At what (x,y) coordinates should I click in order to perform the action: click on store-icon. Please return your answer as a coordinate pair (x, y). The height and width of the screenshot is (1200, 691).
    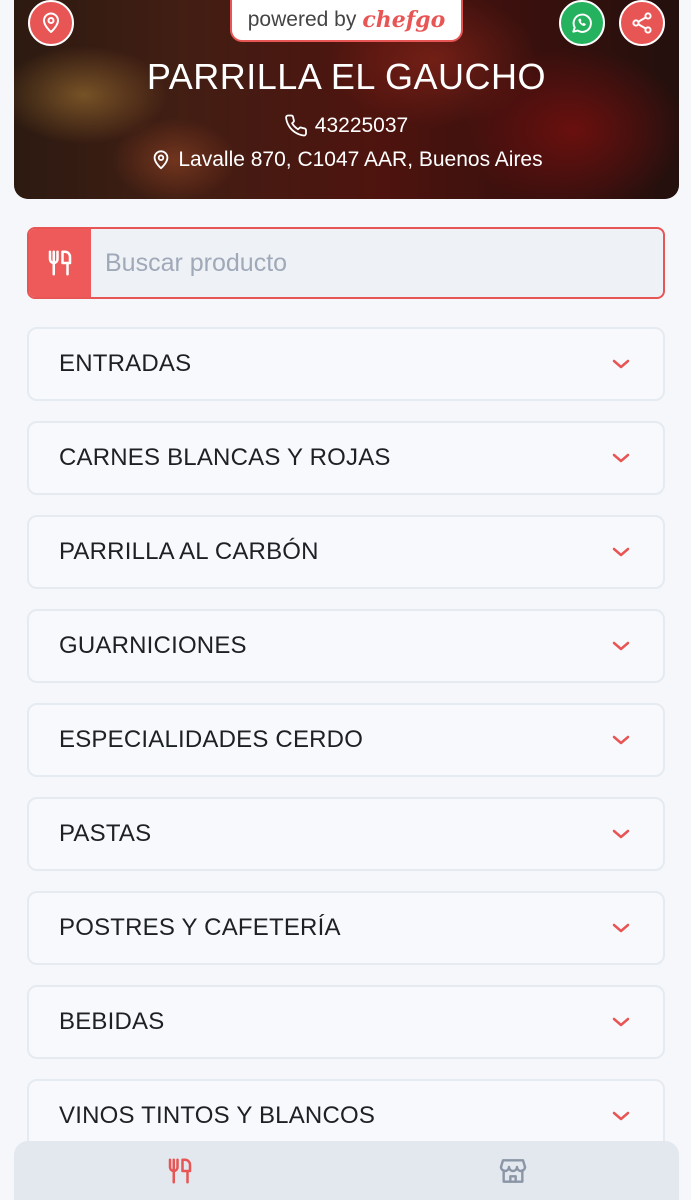
    Looking at the image, I should click on (512, 1170).